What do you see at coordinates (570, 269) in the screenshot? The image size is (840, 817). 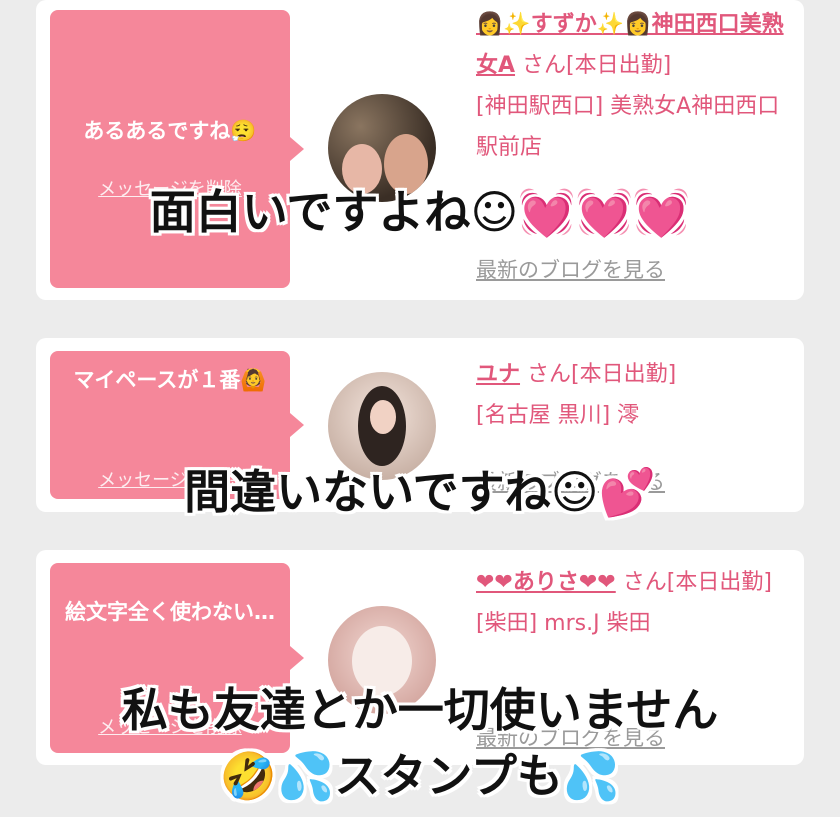 I see `latest-blog-link: 最新のブログを見る` at bounding box center [570, 269].